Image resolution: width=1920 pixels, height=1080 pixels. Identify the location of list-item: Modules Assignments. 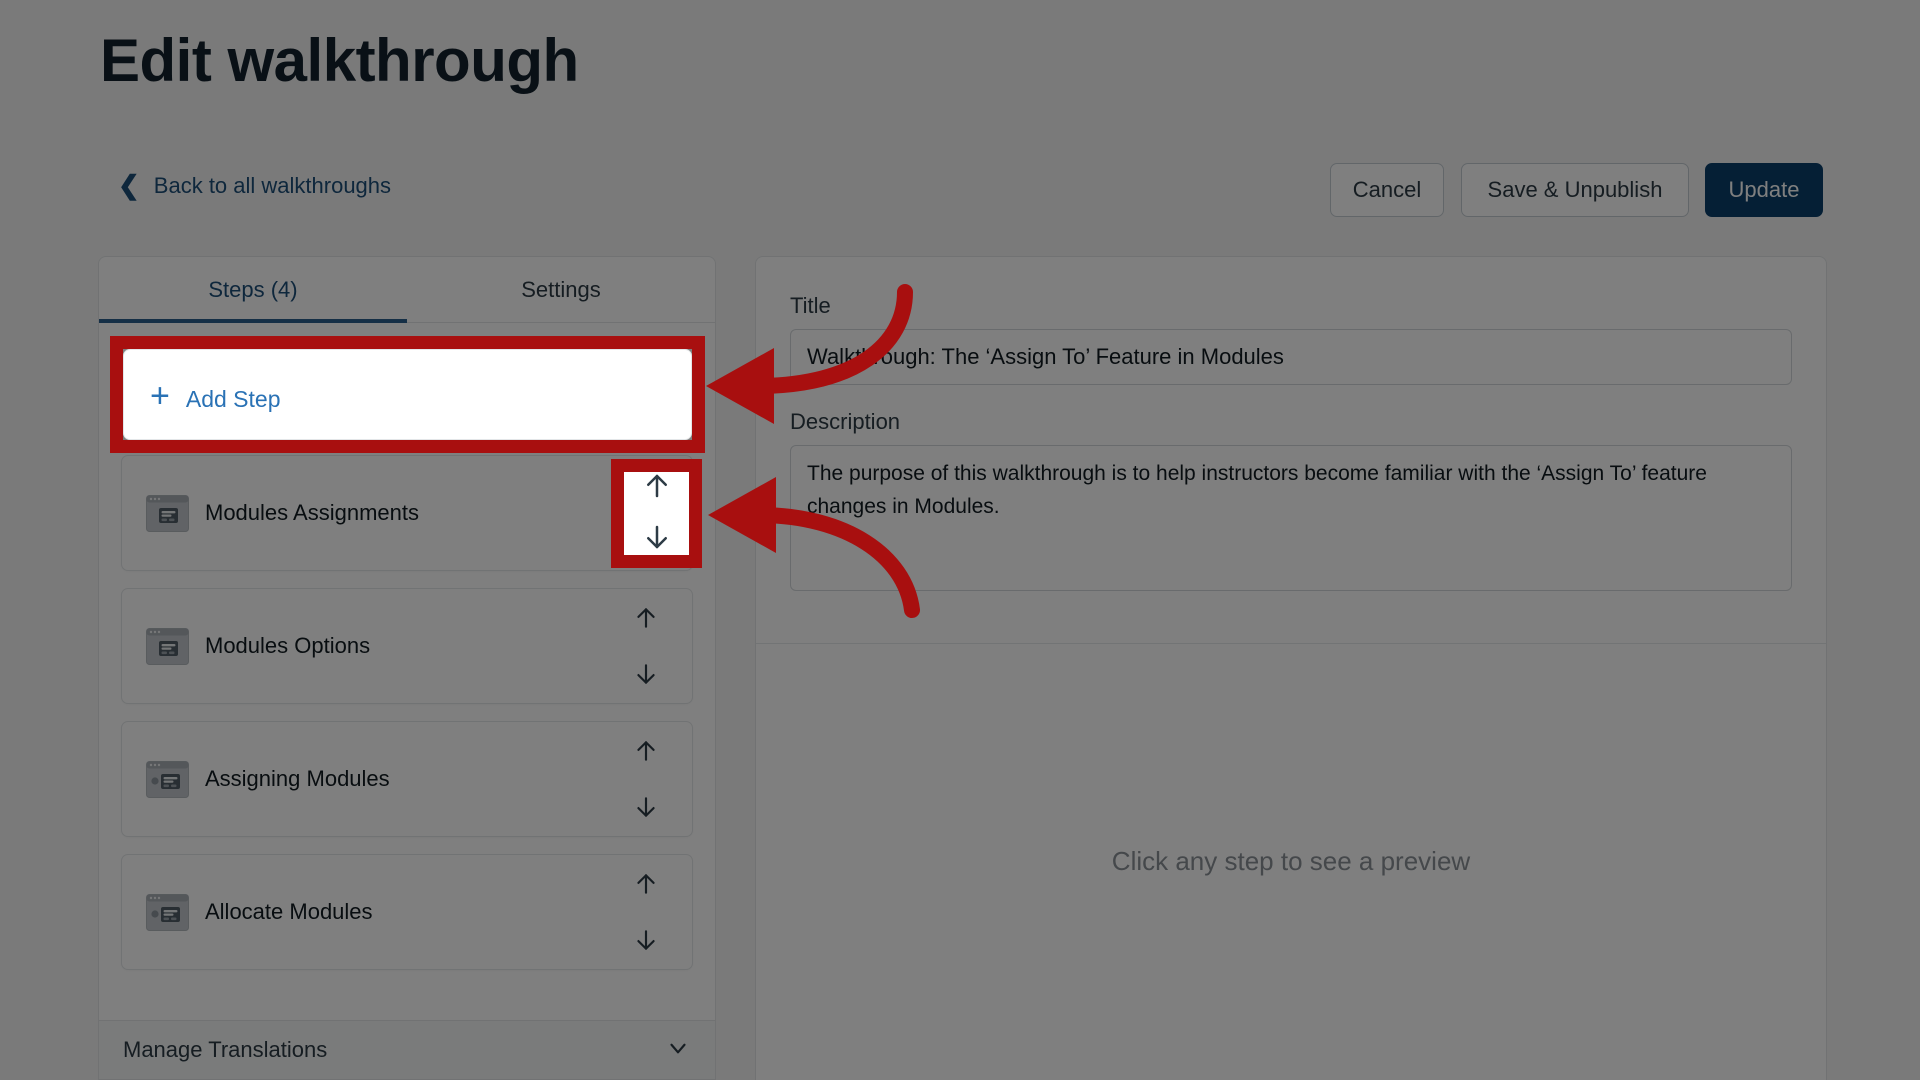
(407, 513).